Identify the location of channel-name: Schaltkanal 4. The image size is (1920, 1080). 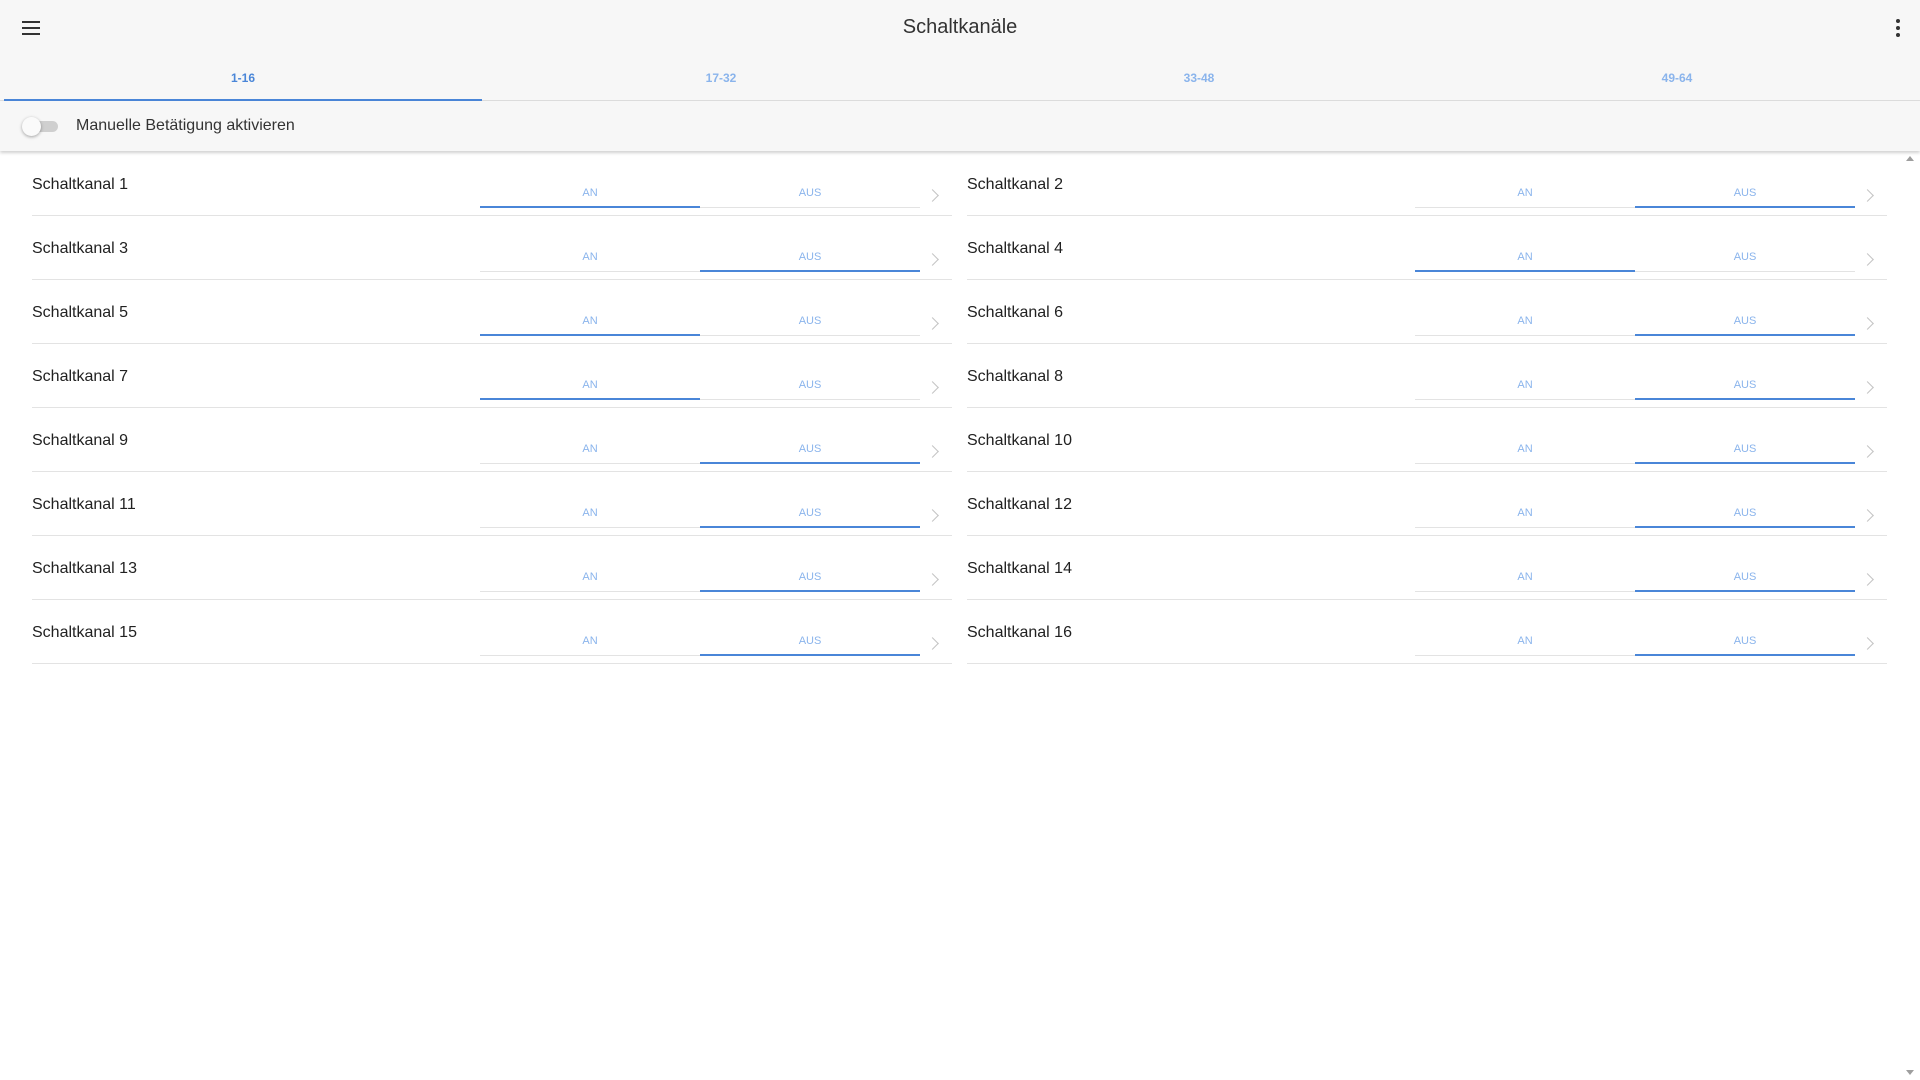
(1015, 248).